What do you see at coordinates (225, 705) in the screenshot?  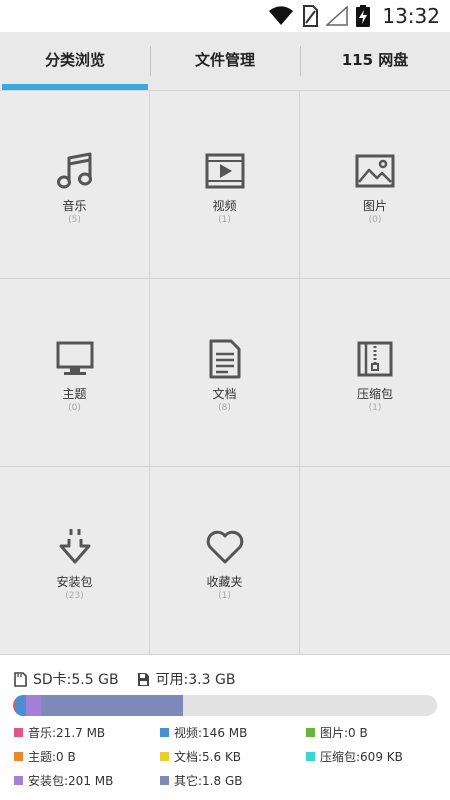 I see `storage-usage-bar` at bounding box center [225, 705].